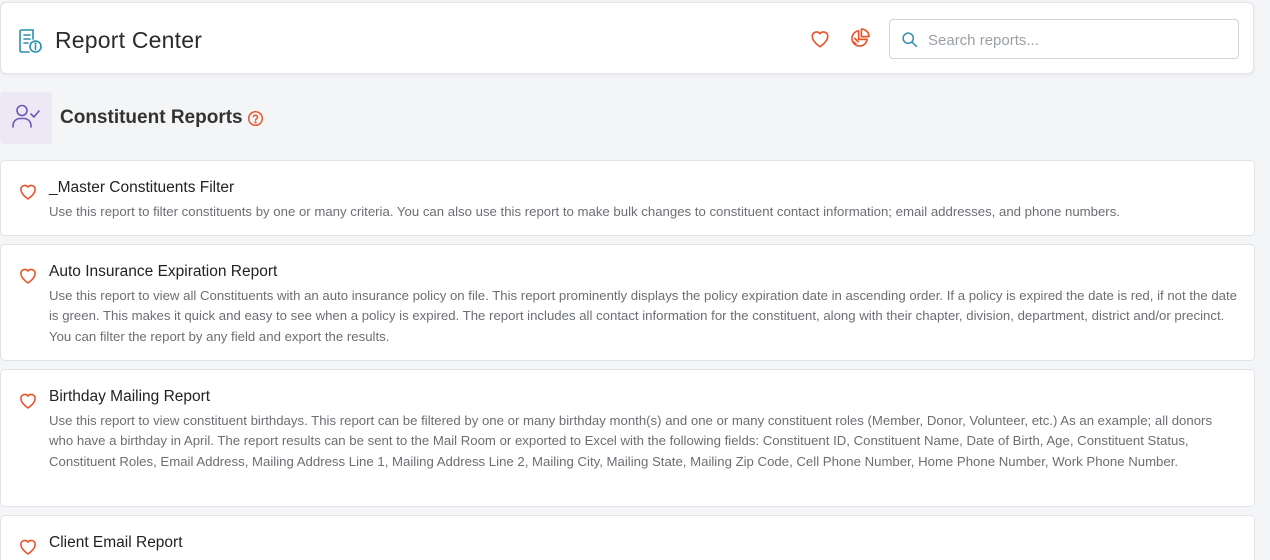 The width and height of the screenshot is (1270, 560). I want to click on pie-chart-icon, so click(860, 40).